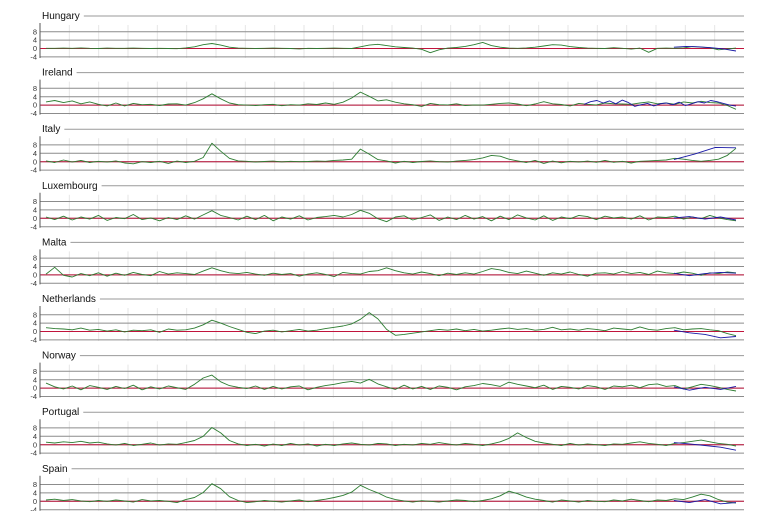 The height and width of the screenshot is (511, 765). I want to click on series-line-blue, so click(705, 446).